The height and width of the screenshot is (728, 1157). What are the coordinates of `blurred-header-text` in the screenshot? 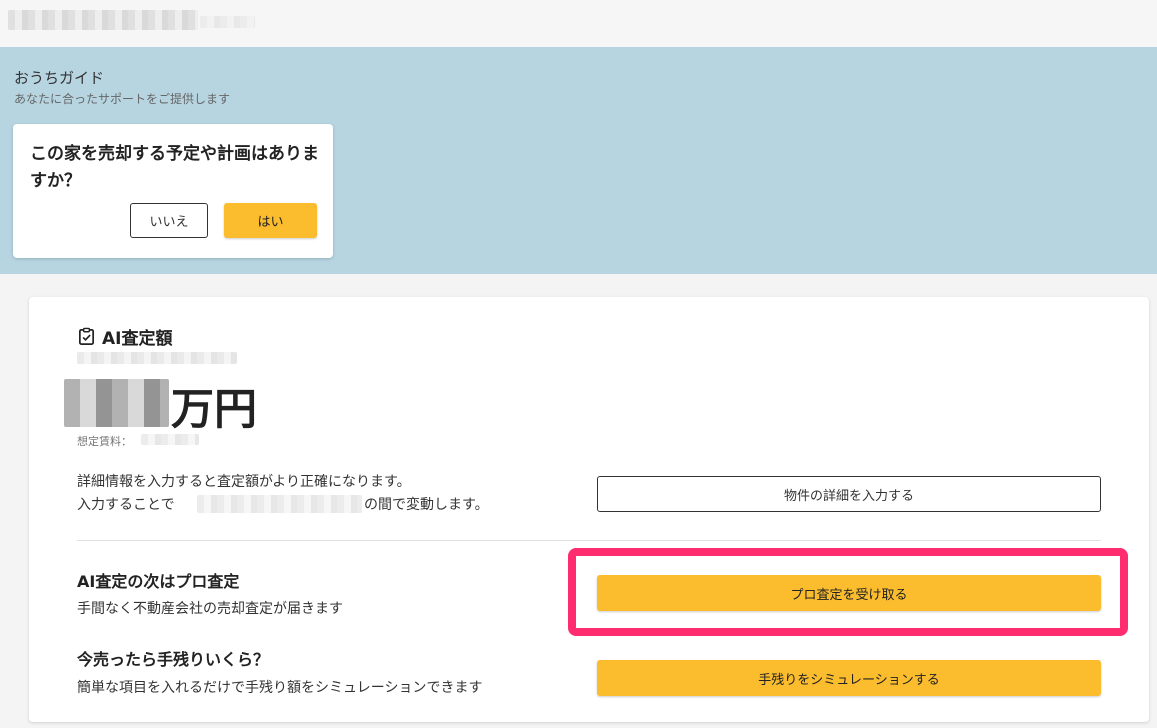 It's located at (227, 22).